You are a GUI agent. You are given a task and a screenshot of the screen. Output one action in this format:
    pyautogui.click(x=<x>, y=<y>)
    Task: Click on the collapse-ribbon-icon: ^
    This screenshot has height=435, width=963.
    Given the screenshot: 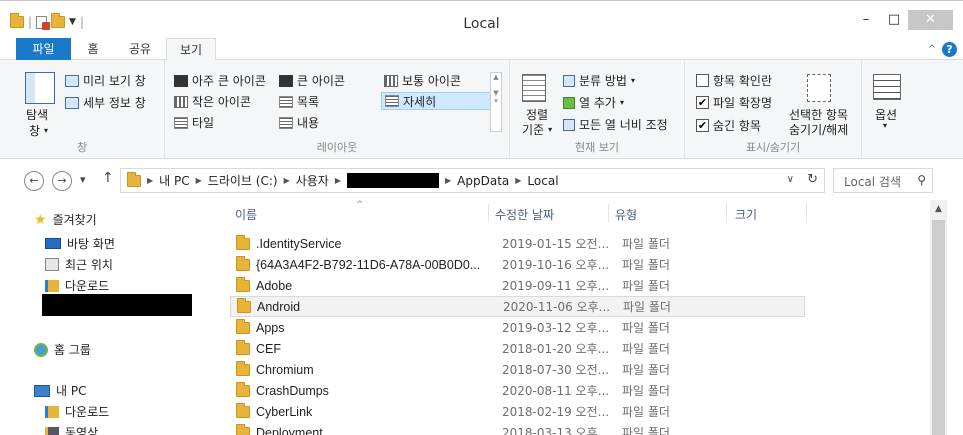 What is the action you would take?
    pyautogui.click(x=932, y=49)
    